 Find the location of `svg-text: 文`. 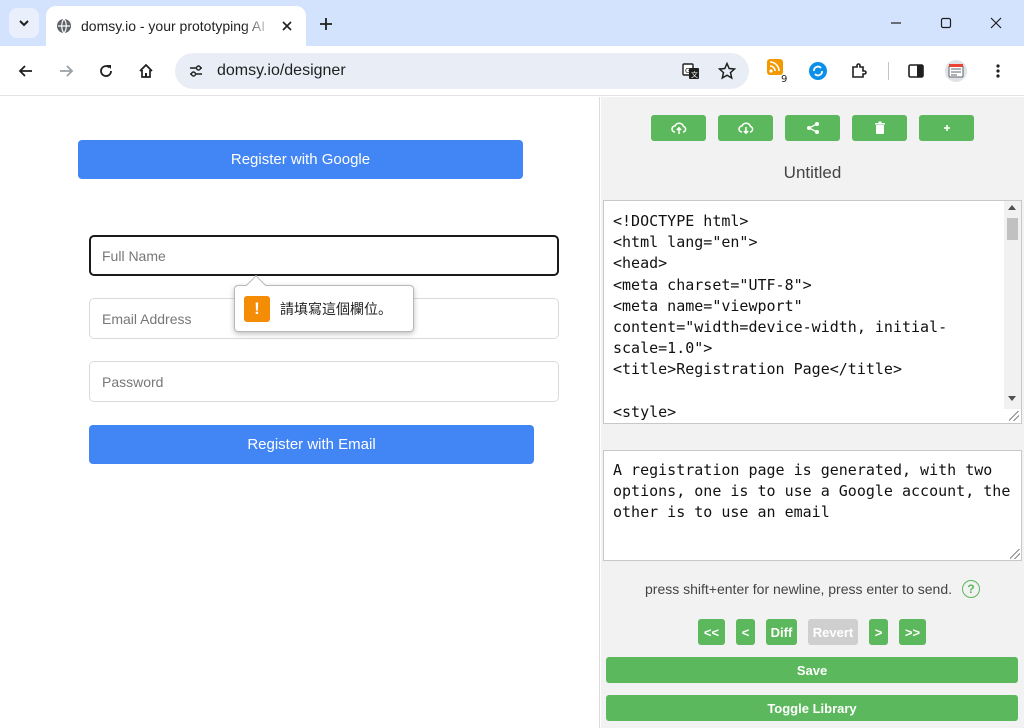

svg-text: 文 is located at coordinates (694, 74).